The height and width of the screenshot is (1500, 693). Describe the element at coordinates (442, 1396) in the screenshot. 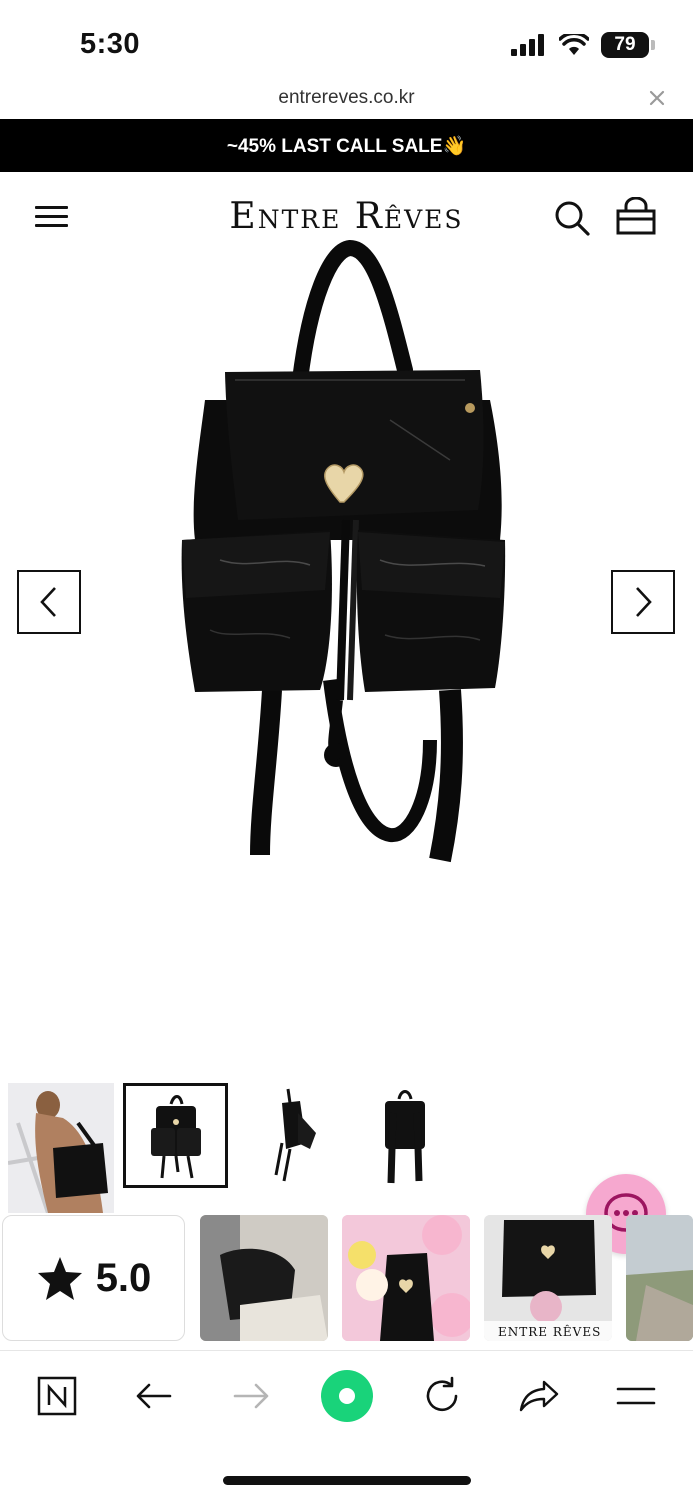

I see `reload-icon` at that location.